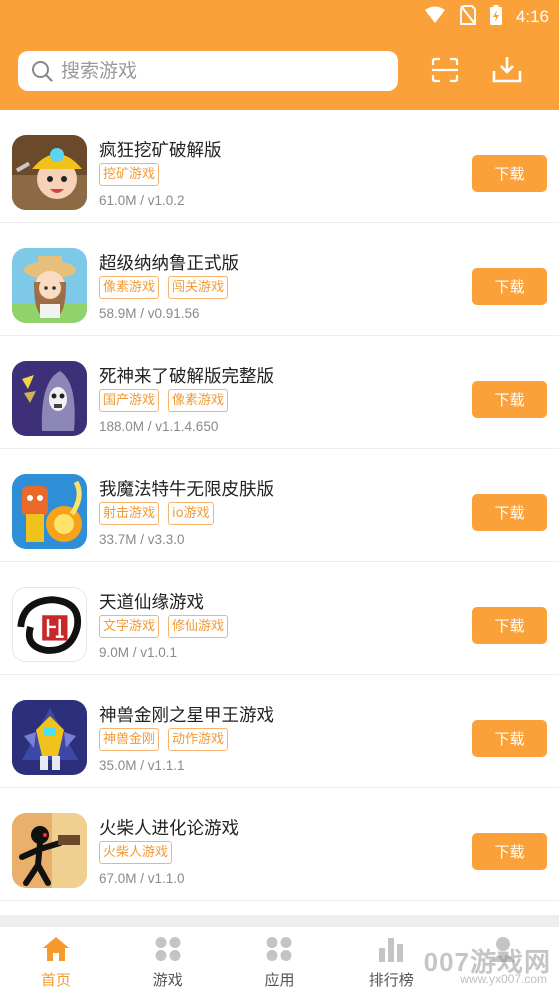  I want to click on tag-badge: 挖矿游戏, so click(129, 174).